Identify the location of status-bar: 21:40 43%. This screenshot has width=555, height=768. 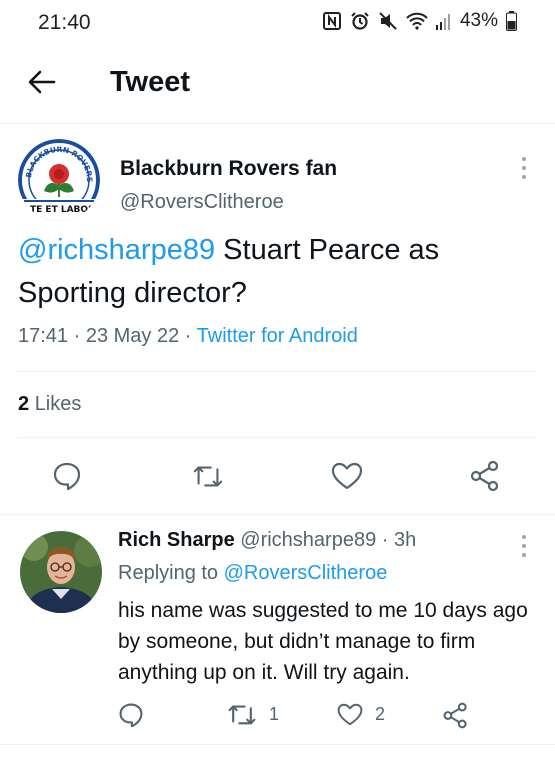
(277, 23).